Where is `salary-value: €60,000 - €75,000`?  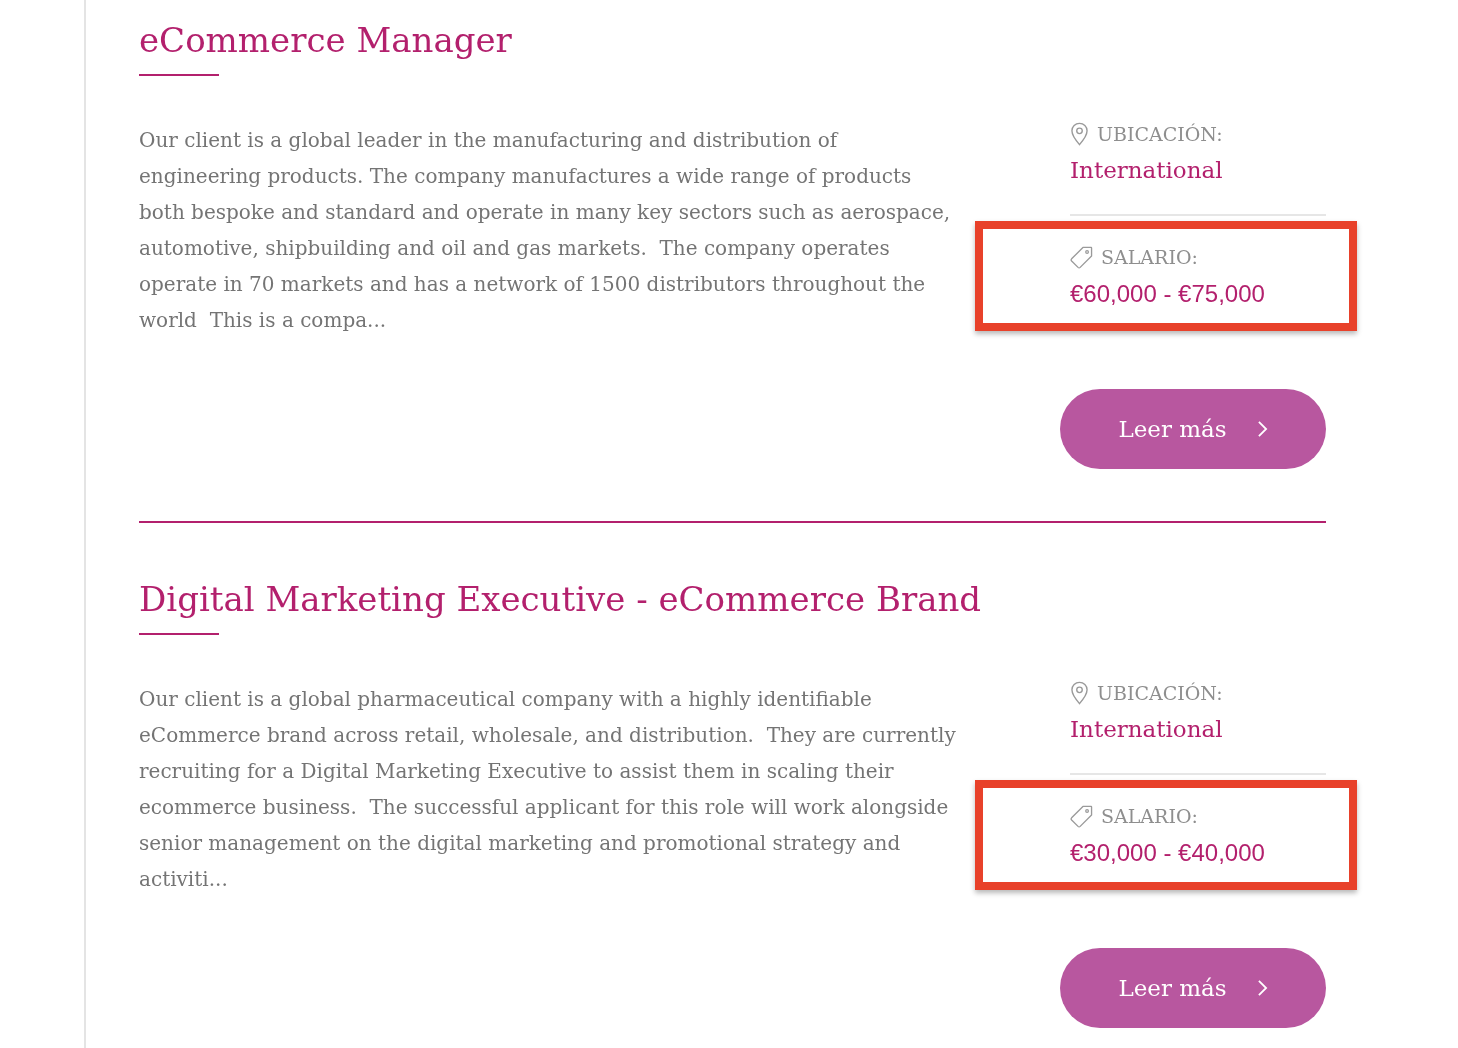 salary-value: €60,000 - €75,000 is located at coordinates (1168, 294).